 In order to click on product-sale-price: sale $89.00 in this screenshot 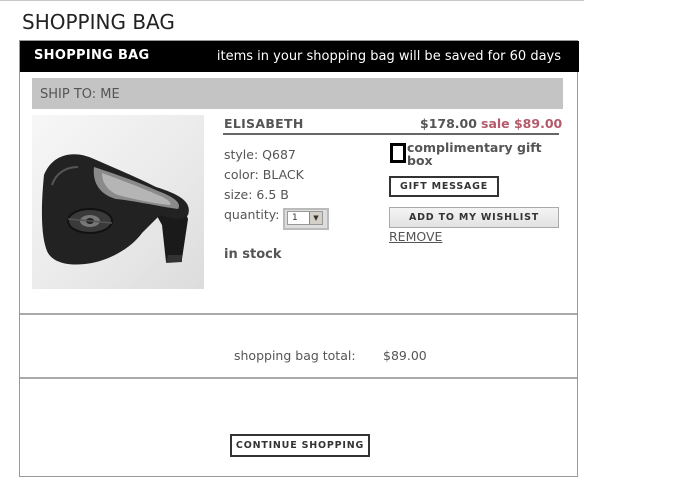, I will do `click(522, 123)`.